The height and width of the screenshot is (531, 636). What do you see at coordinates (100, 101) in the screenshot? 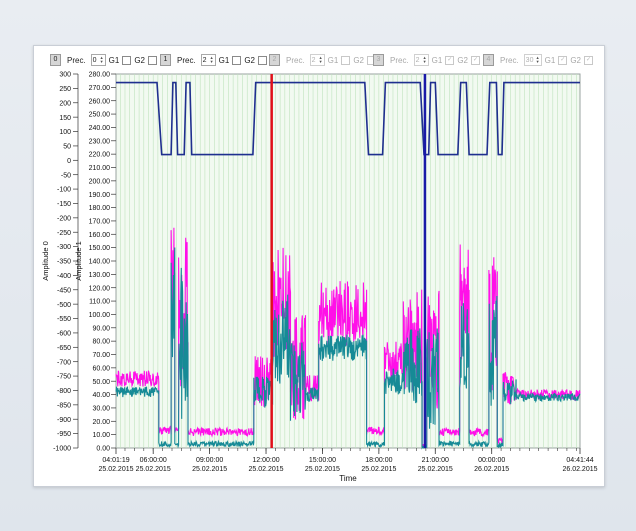
I see `y1-tick-label: 260.00` at bounding box center [100, 101].